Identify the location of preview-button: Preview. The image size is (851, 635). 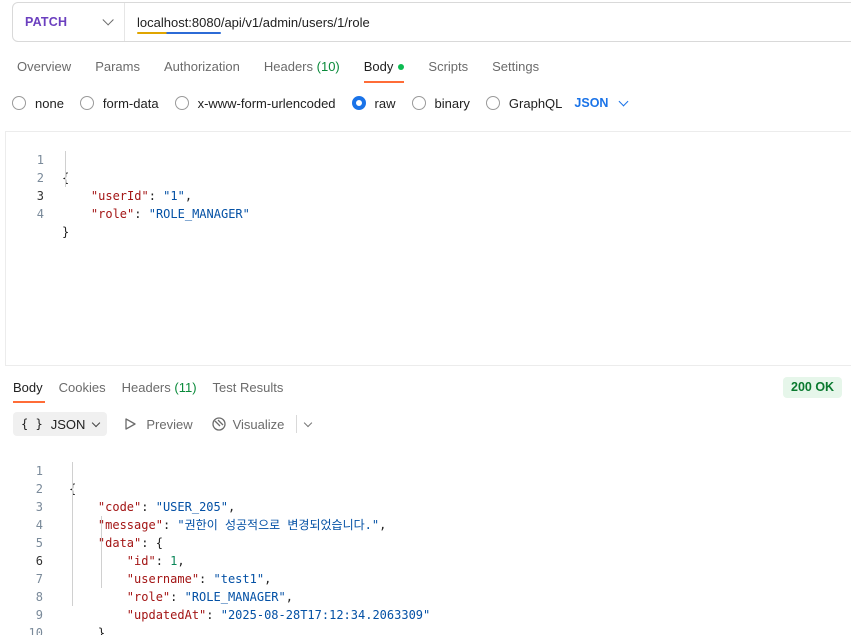
(159, 424).